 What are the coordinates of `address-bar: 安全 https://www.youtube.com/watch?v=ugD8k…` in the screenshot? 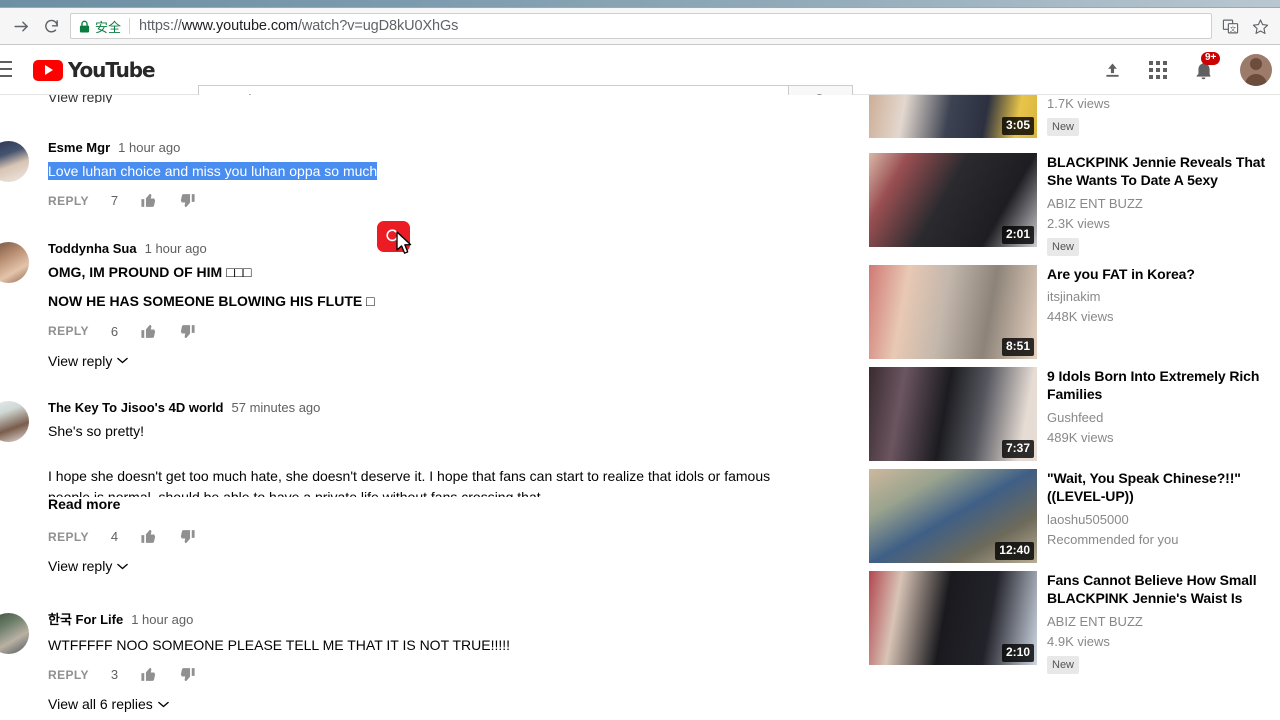 It's located at (641, 26).